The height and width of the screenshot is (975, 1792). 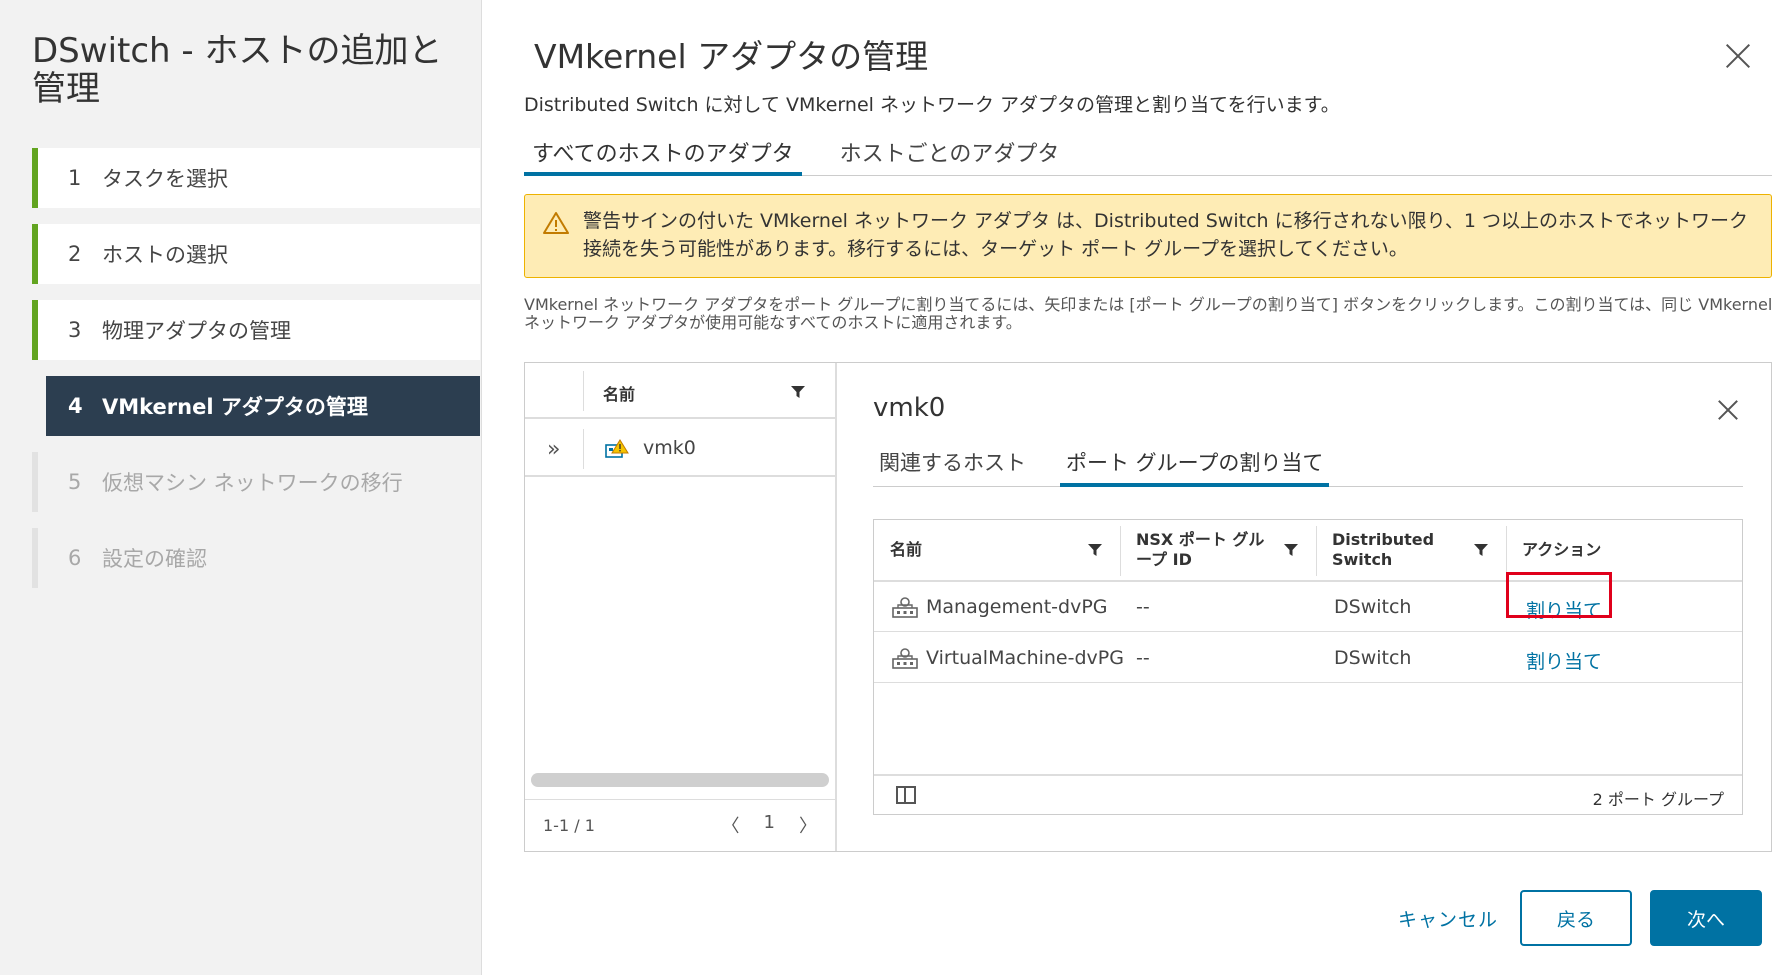 What do you see at coordinates (196, 331) in the screenshot?
I see `step-label: 物理アダプタの管理` at bounding box center [196, 331].